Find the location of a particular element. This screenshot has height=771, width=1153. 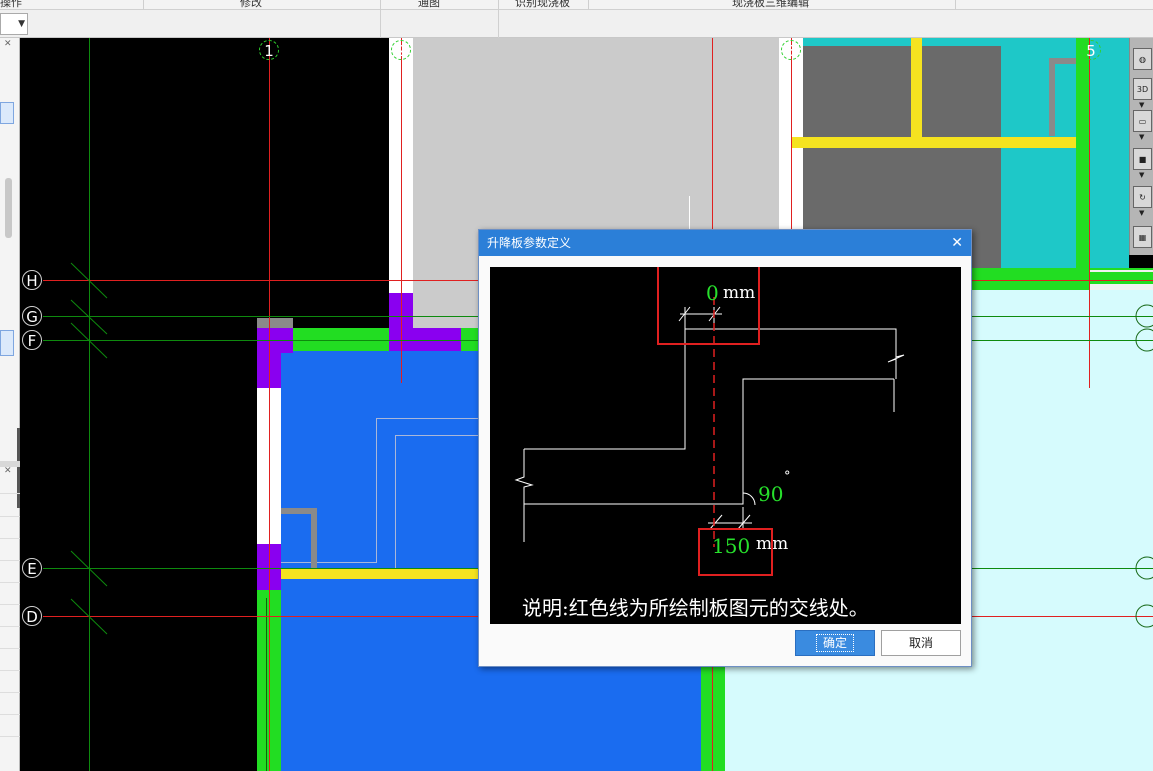

toolbar-item-identify-slab: 识别现浇板 is located at coordinates (542, 4).